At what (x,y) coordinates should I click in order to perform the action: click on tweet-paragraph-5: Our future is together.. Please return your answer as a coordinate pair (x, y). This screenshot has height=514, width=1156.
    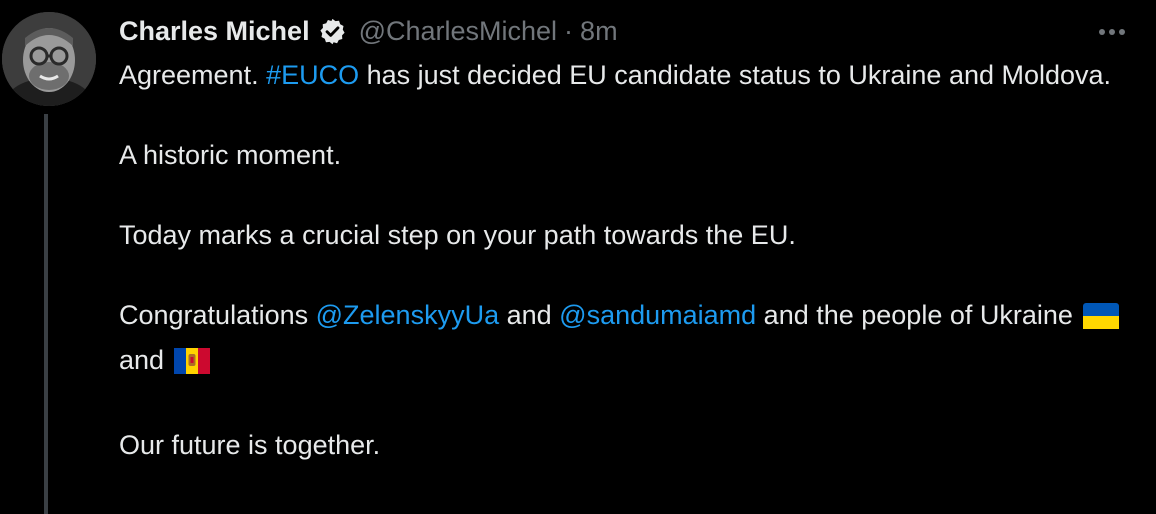
    Looking at the image, I should click on (250, 445).